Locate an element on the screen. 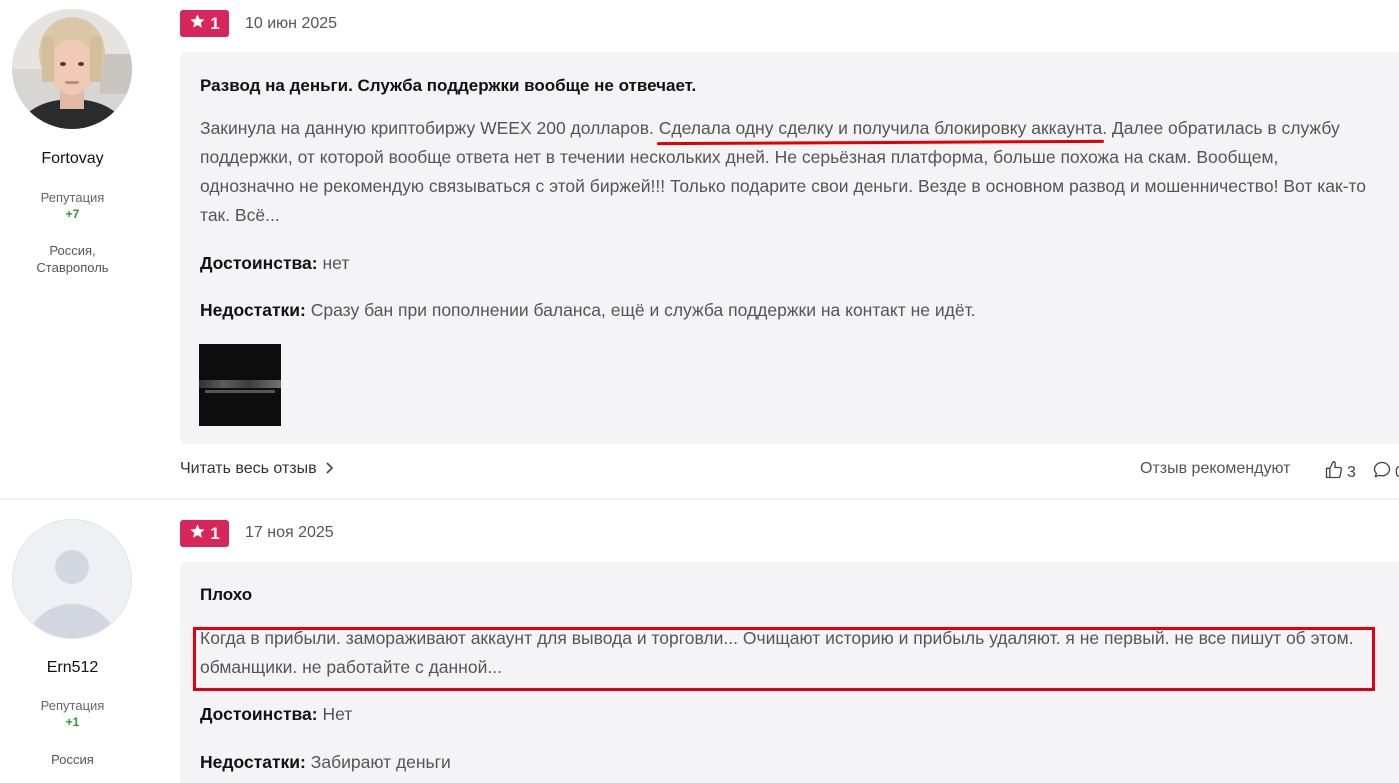  read-more-label: Читать весь отзыв is located at coordinates (248, 468).